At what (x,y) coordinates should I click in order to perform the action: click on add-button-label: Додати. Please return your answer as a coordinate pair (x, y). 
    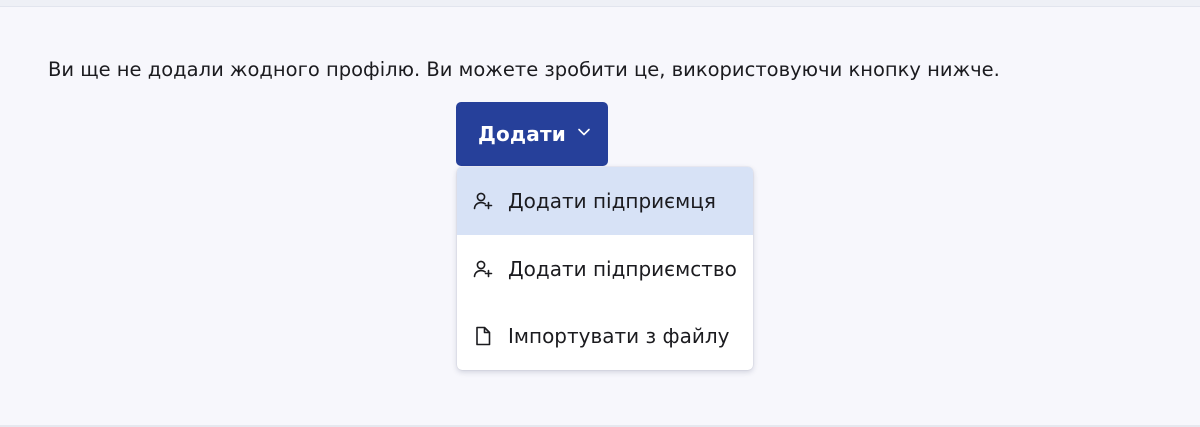
    Looking at the image, I should click on (521, 134).